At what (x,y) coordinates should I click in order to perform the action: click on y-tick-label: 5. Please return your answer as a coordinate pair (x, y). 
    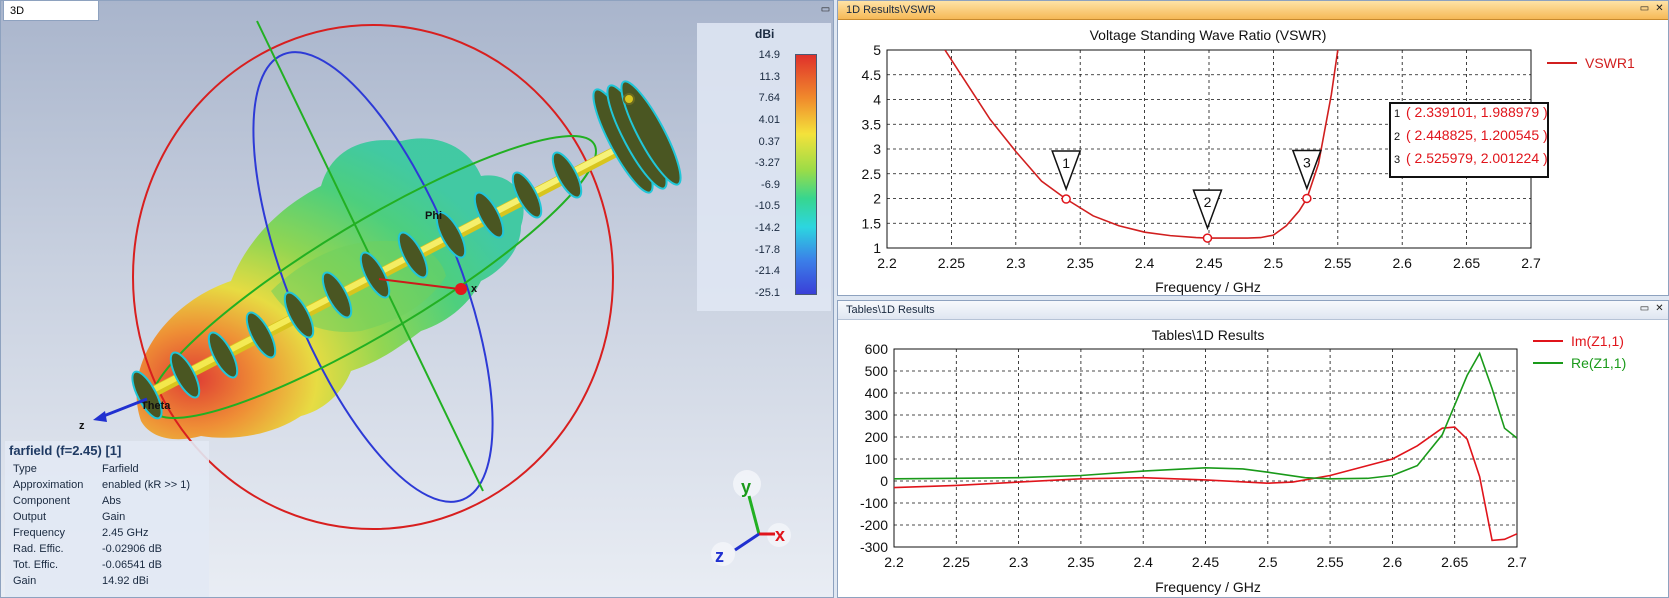
    Looking at the image, I should click on (877, 50).